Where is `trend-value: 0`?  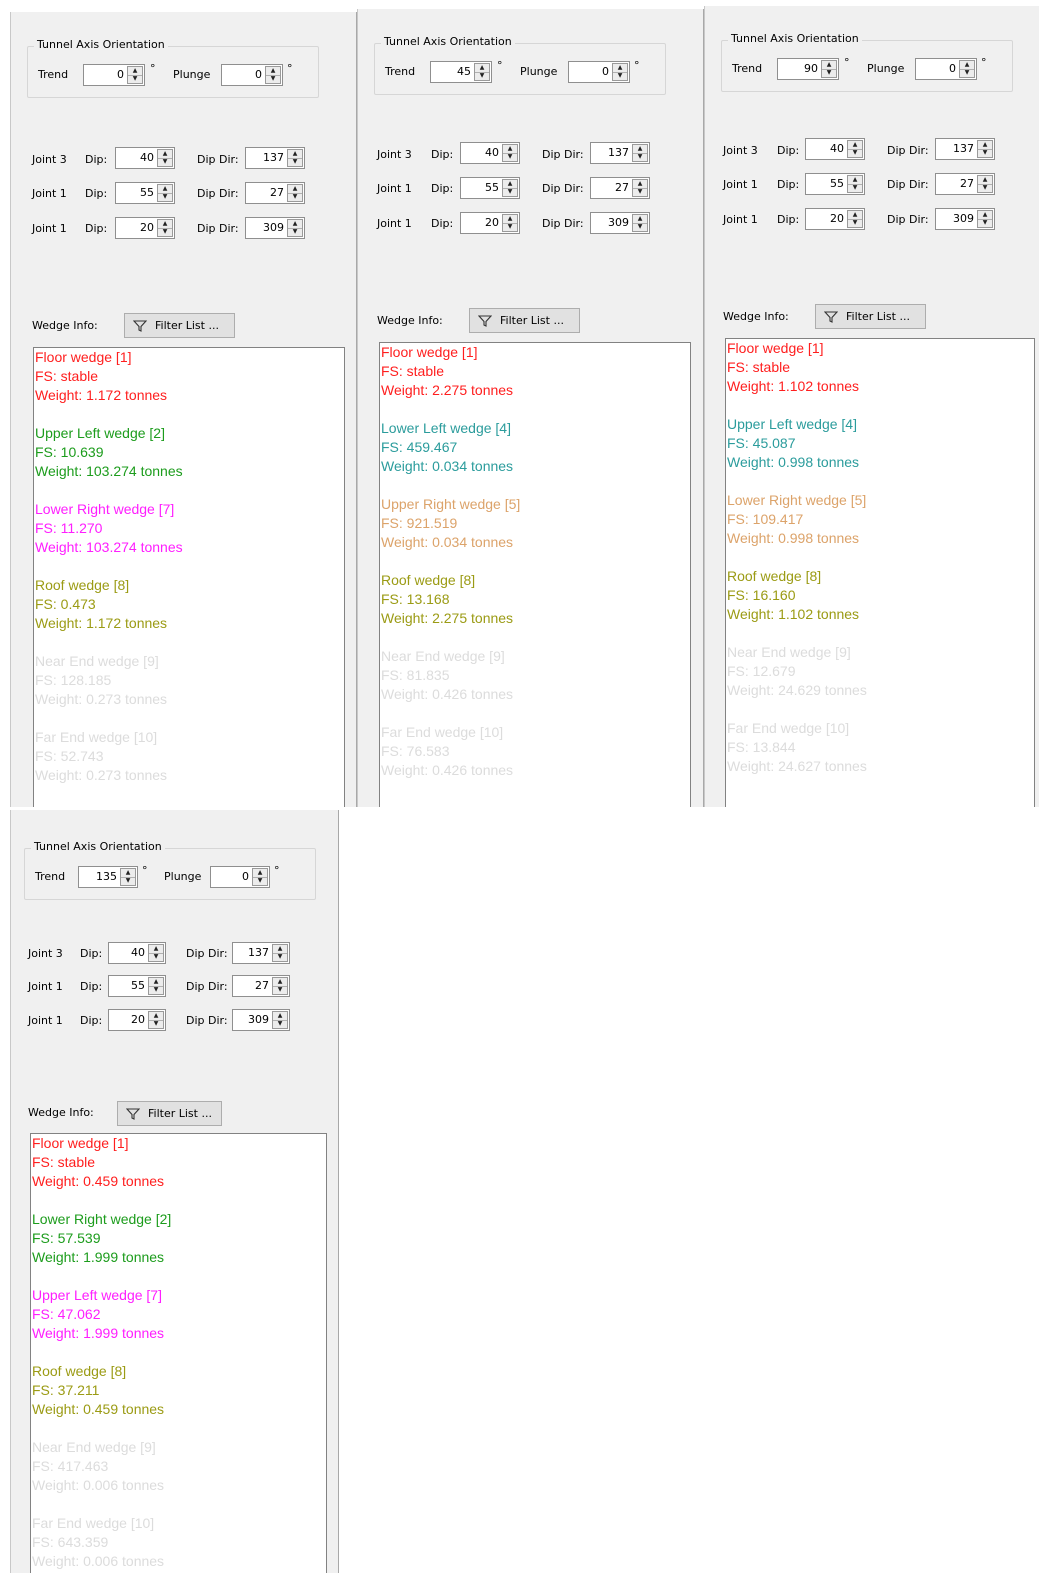 trend-value: 0 is located at coordinates (105, 74).